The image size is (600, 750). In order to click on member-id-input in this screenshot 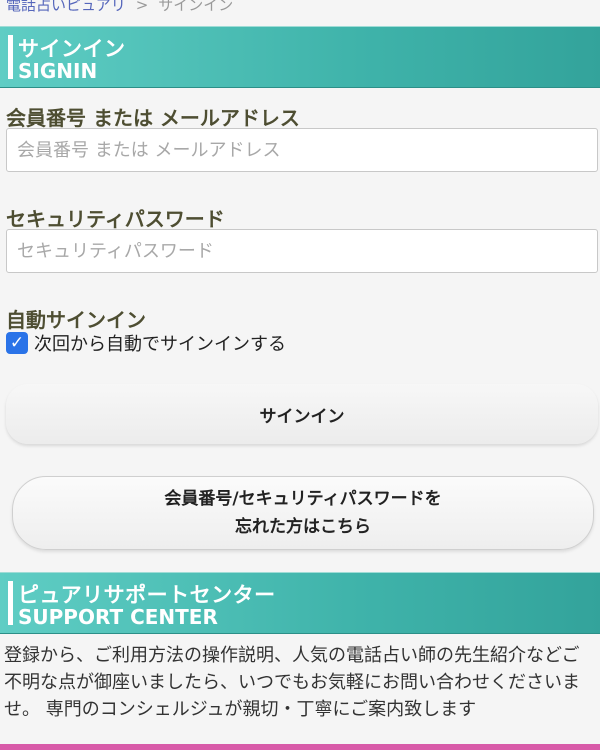, I will do `click(302, 150)`.